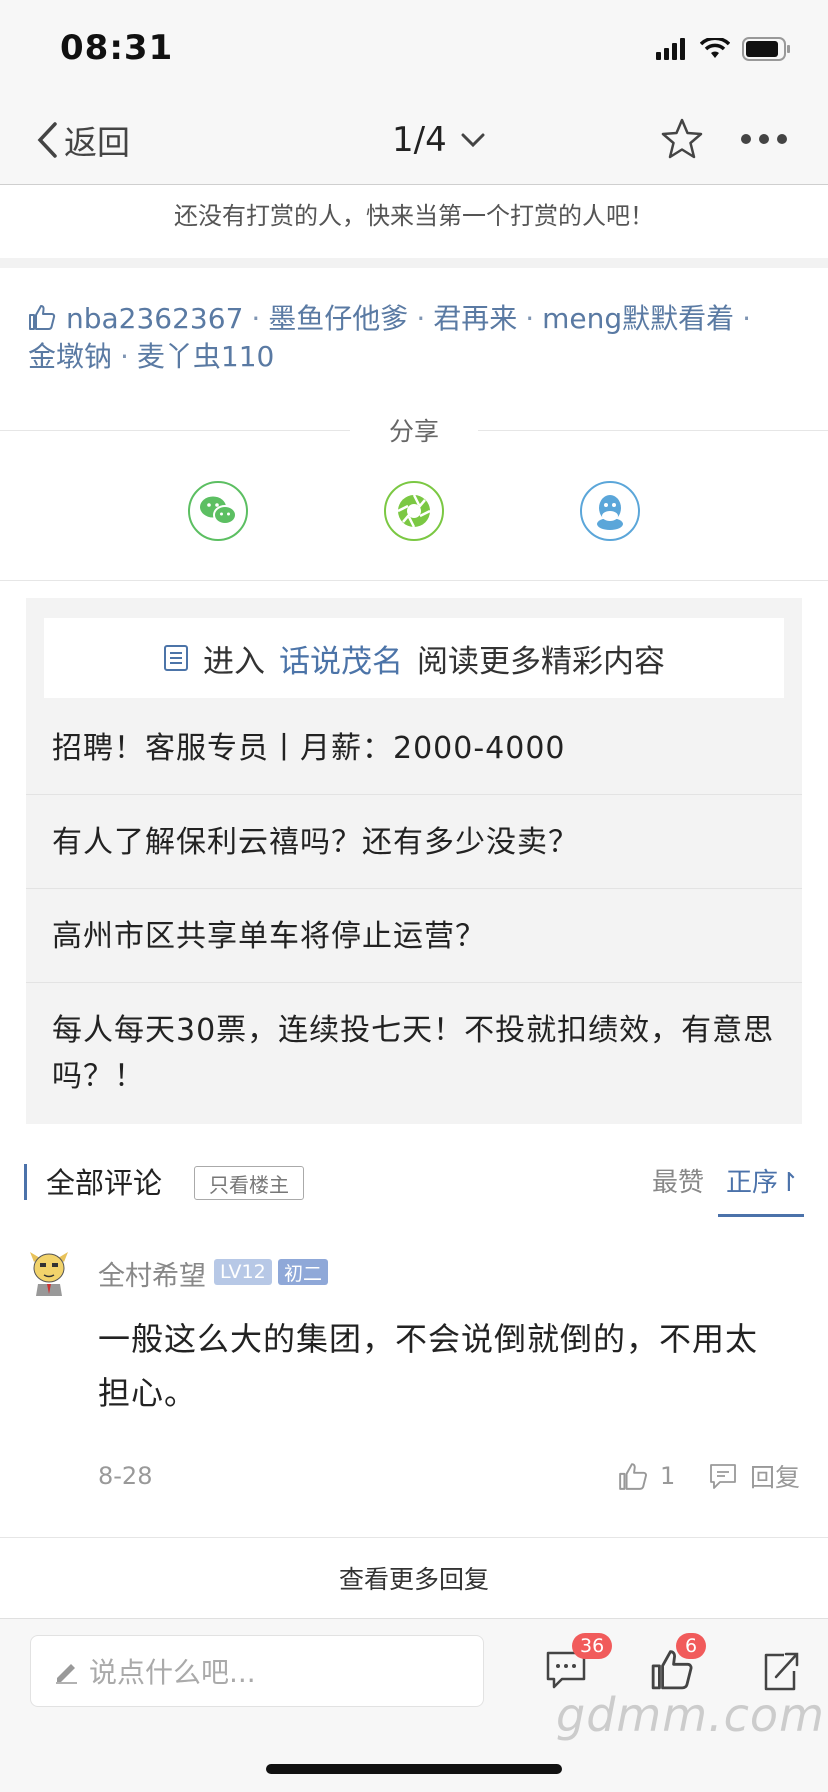 The width and height of the screenshot is (828, 1792). I want to click on liker-name: nba2362367, so click(154, 318).